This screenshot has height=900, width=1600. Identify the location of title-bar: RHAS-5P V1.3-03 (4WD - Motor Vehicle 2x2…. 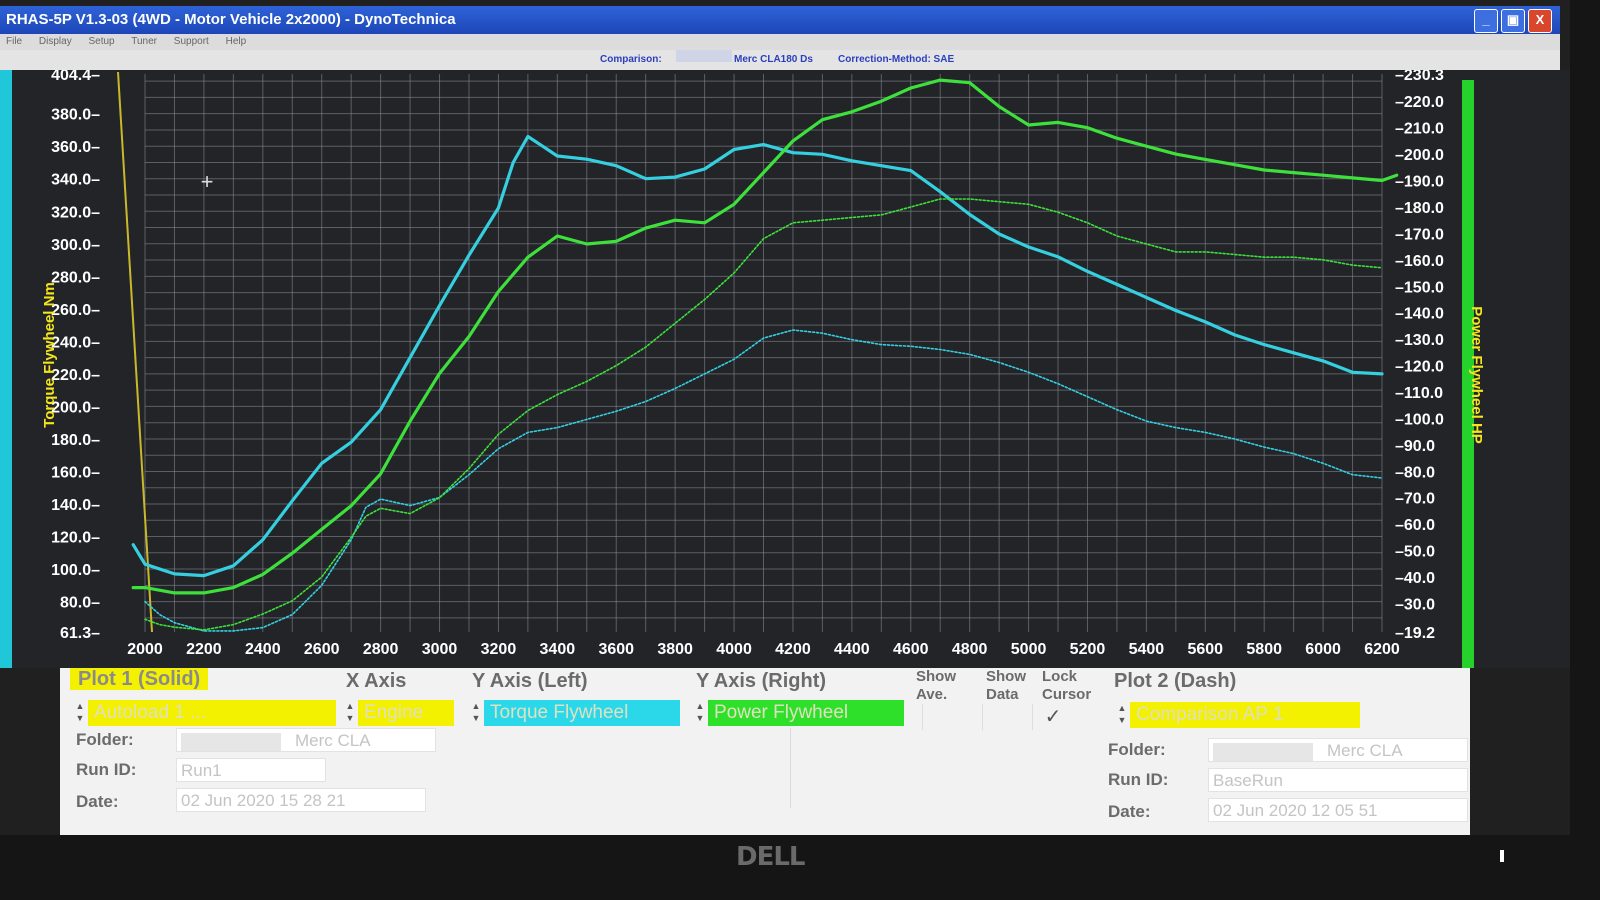
(780, 20).